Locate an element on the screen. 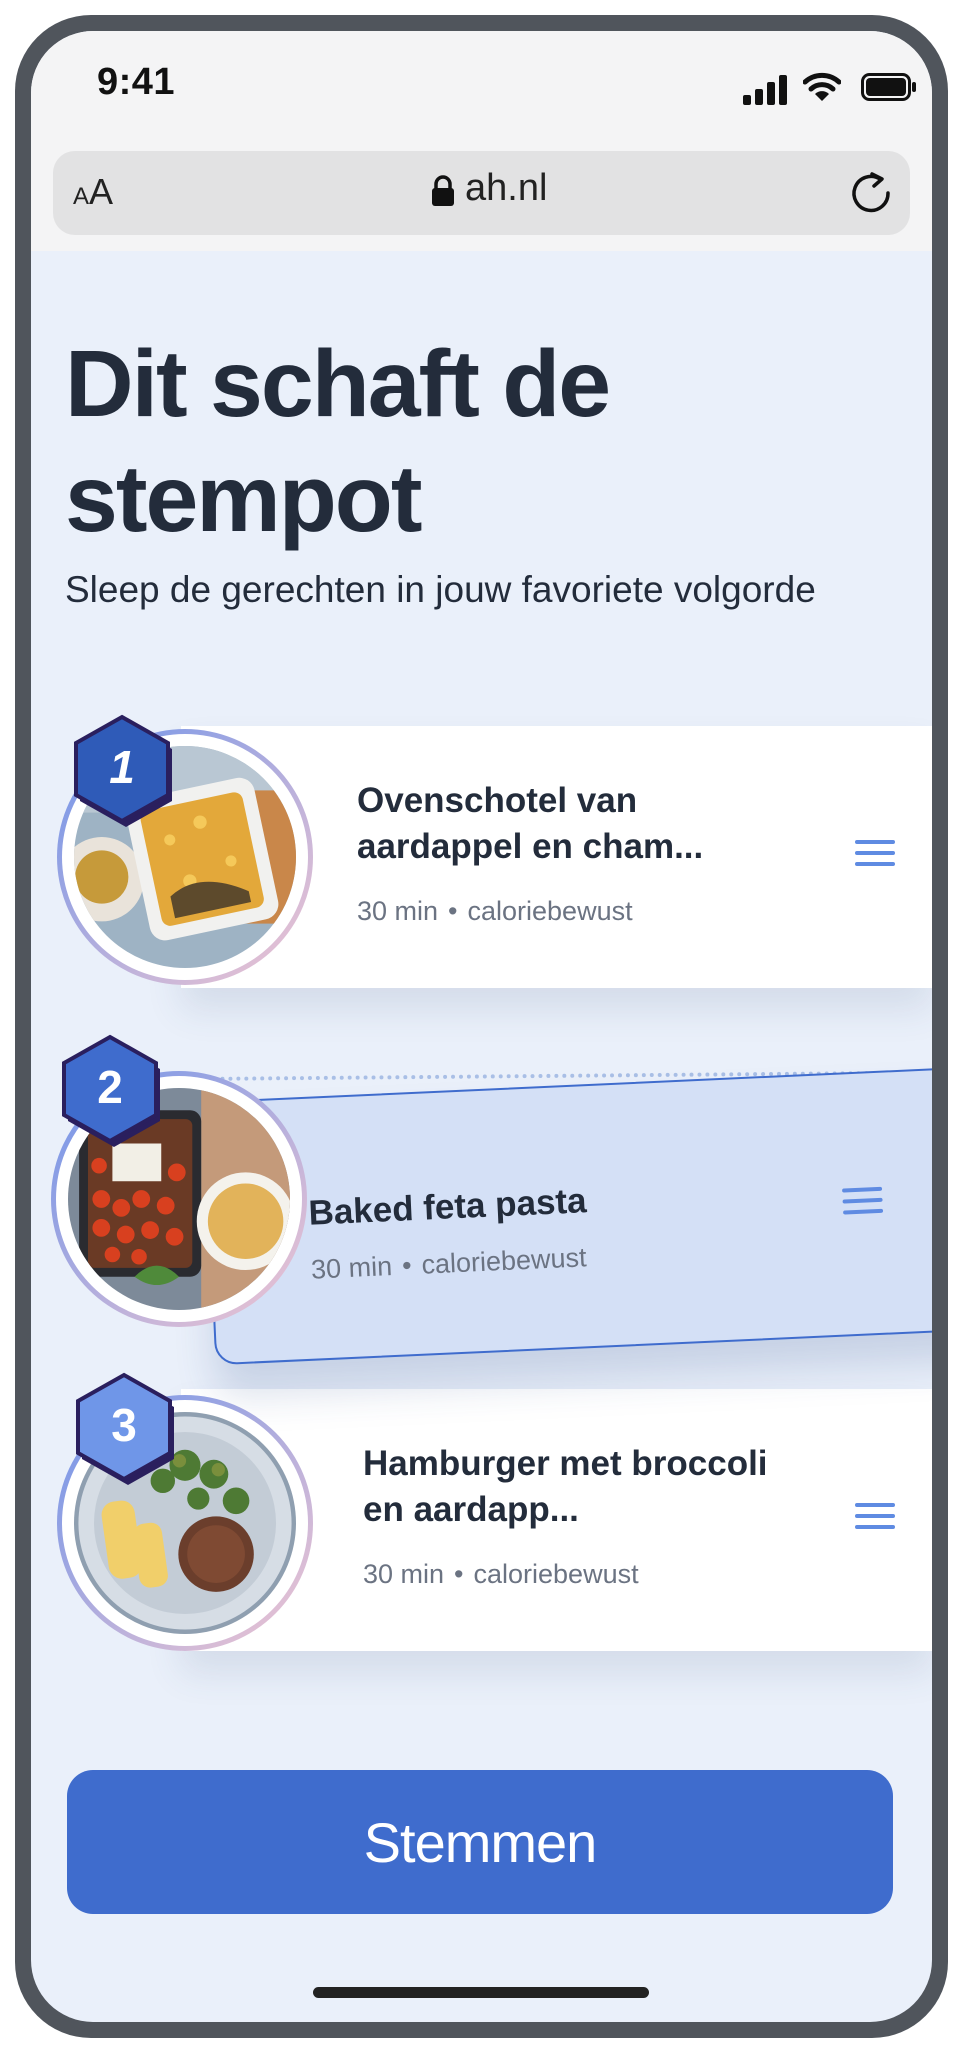 The width and height of the screenshot is (965, 2053). vote-button: Stemmen is located at coordinates (480, 1842).